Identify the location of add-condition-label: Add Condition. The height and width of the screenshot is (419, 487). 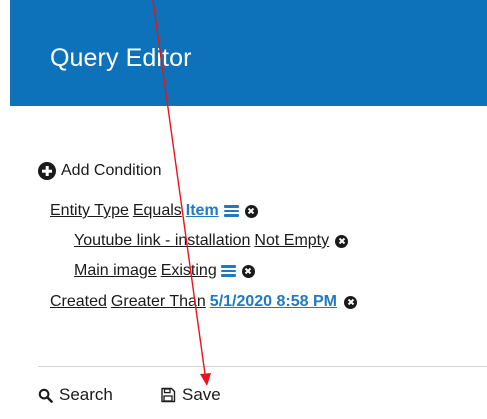
(111, 170).